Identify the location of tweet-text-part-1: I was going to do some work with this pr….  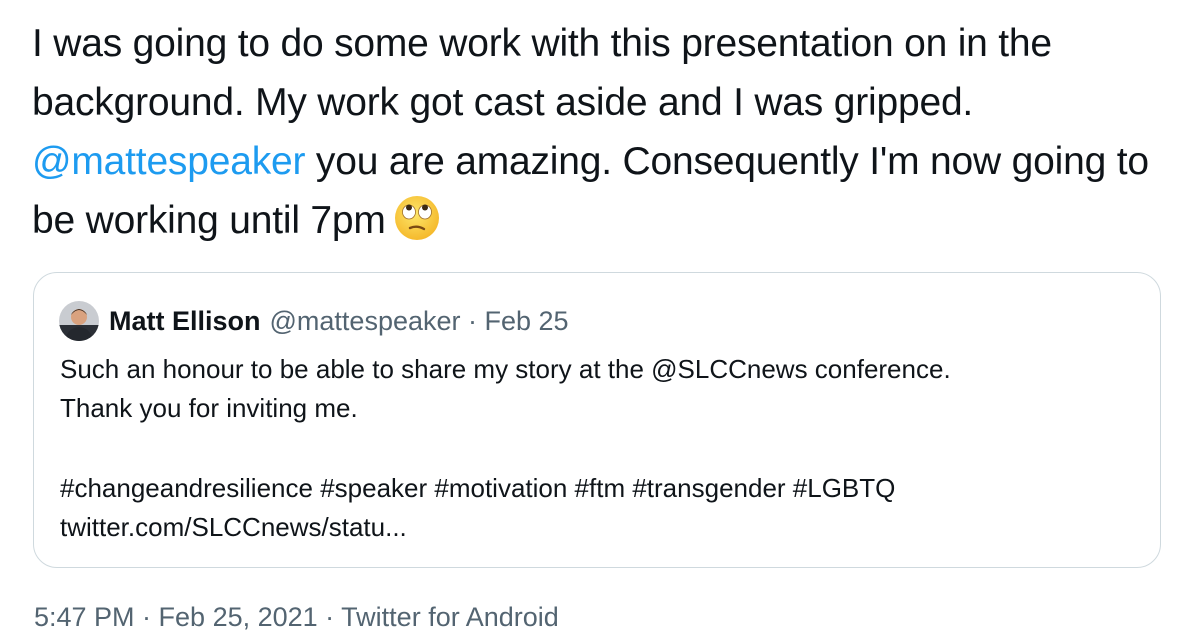
(542, 73).